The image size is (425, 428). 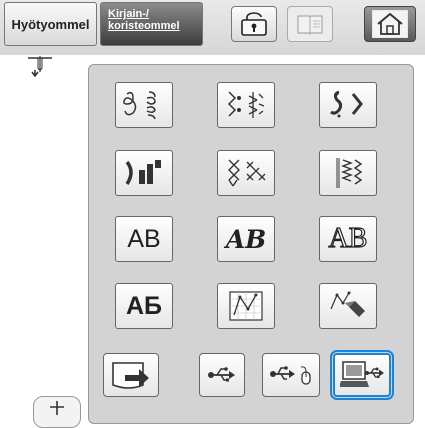 I want to click on tab-character-label-line1: Kirjain-/, so click(x=128, y=14).